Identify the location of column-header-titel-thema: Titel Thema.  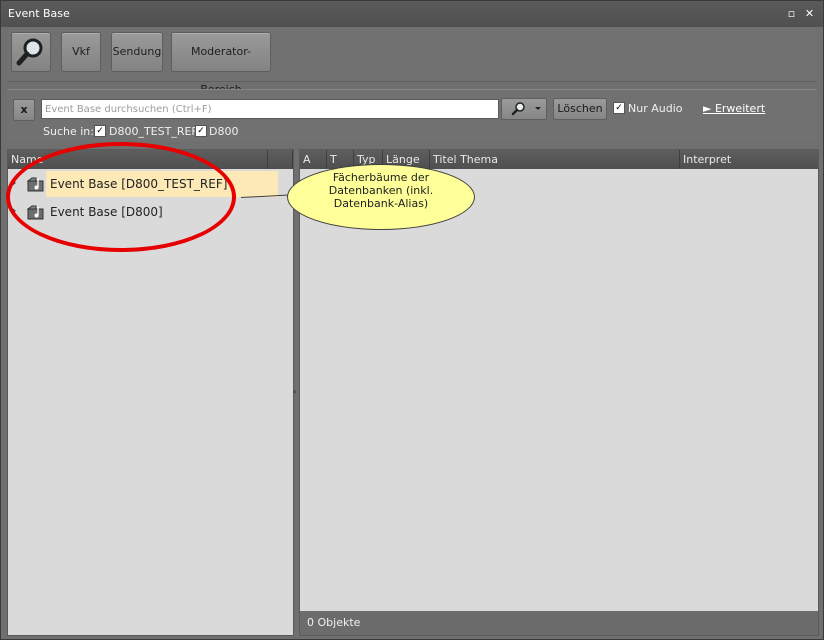
(555, 159).